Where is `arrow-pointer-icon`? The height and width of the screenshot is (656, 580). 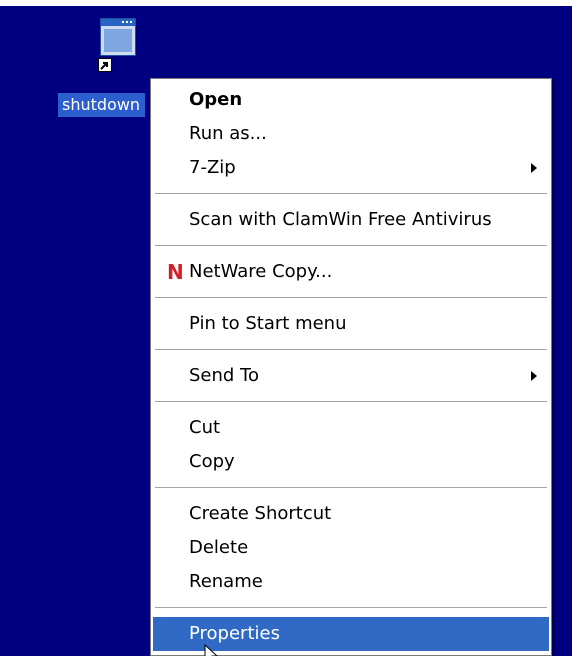
arrow-pointer-icon is located at coordinates (211, 650).